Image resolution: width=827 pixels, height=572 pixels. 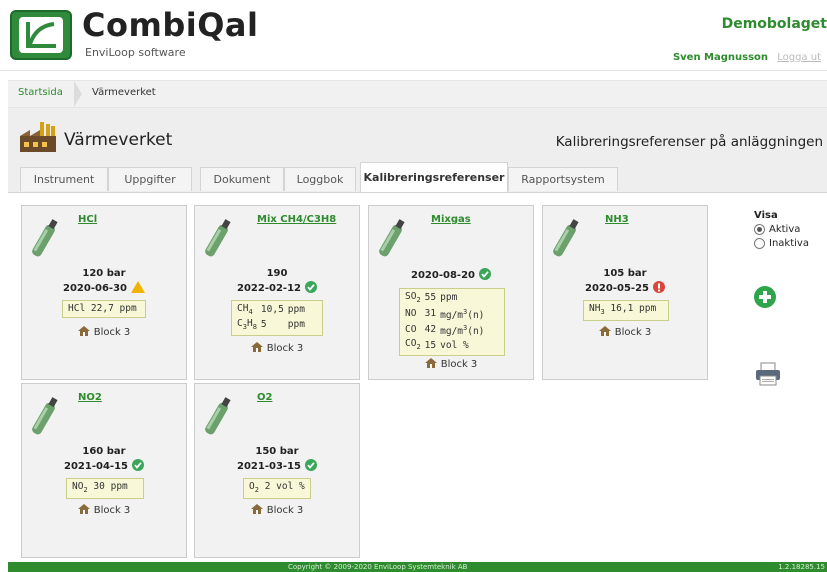 I want to click on component-box: NH3 16,1 ppm, so click(x=626, y=310).